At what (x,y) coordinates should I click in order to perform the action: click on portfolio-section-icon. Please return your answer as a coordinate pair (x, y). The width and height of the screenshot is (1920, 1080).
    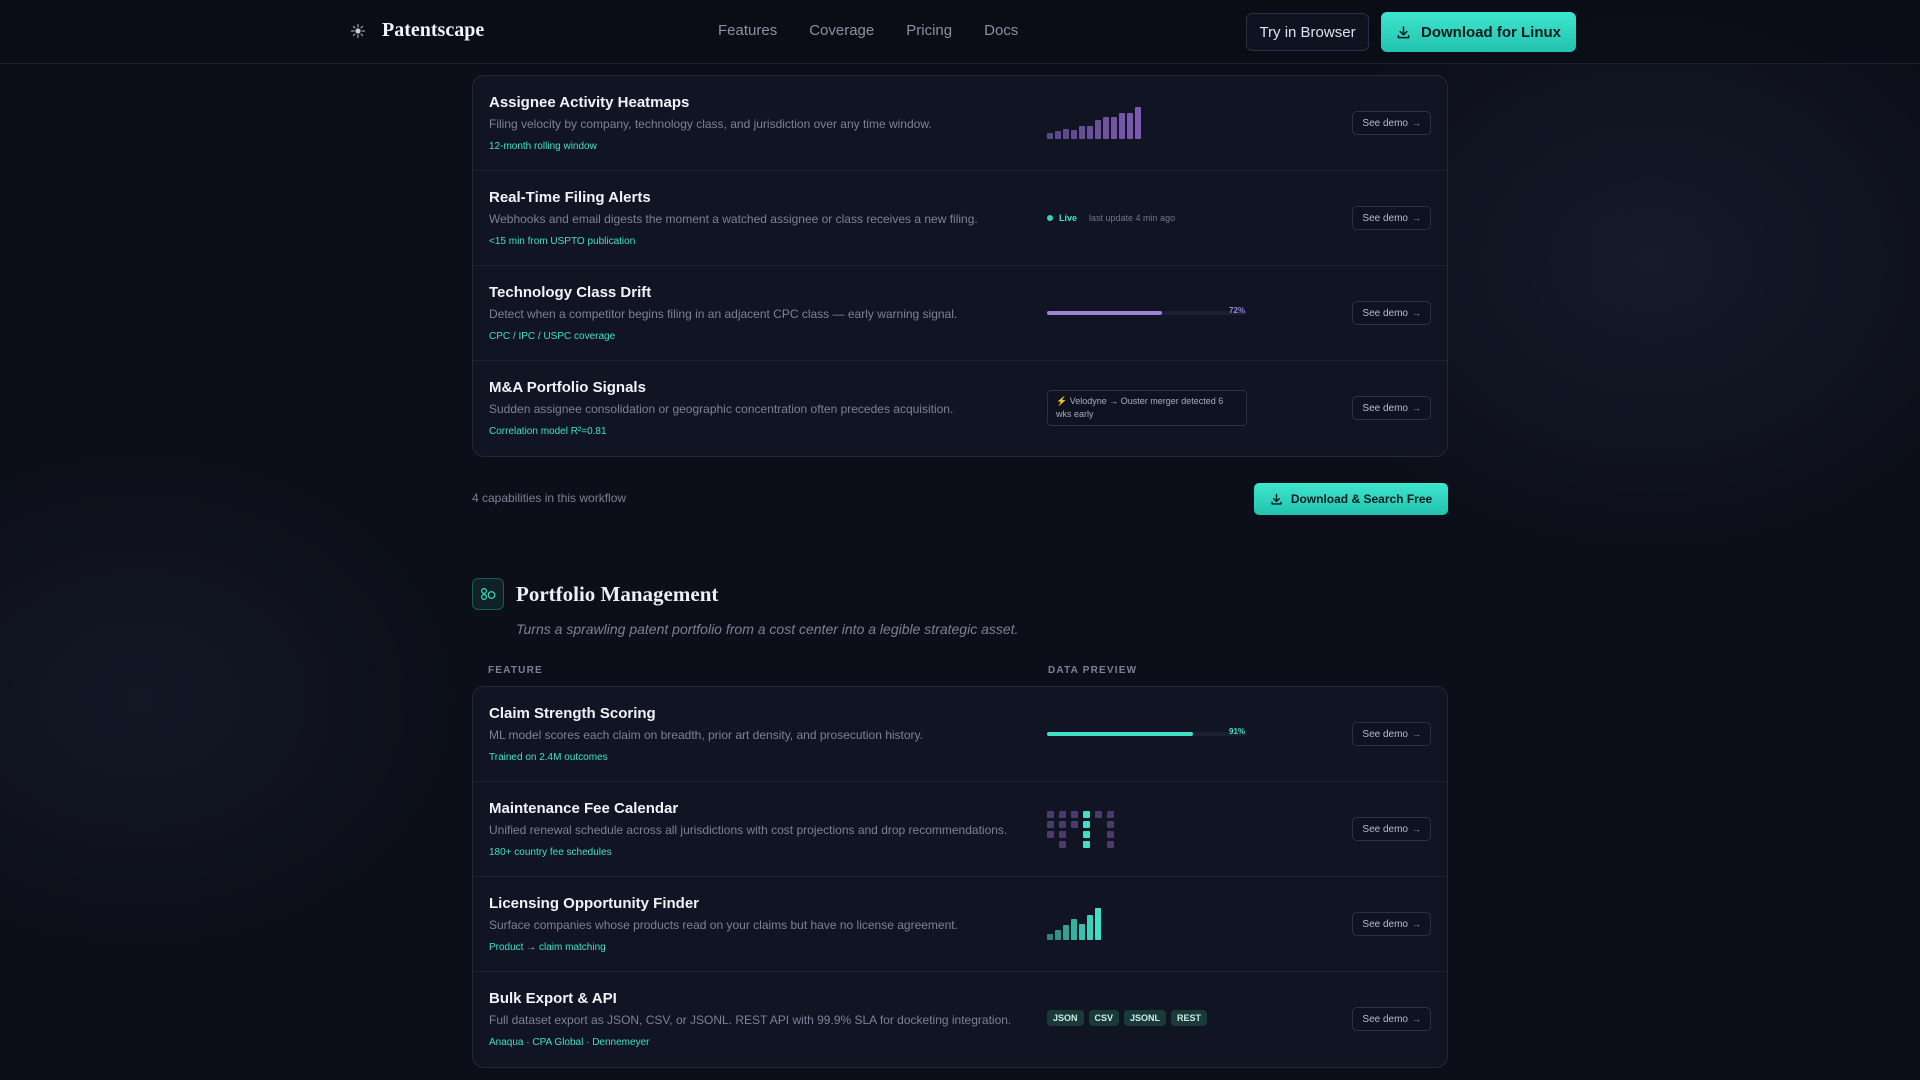
    Looking at the image, I should click on (488, 594).